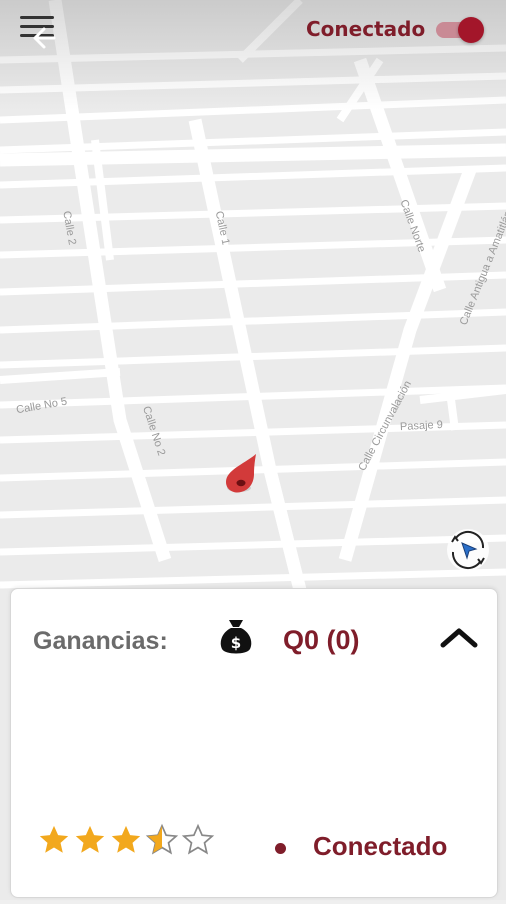 Image resolution: width=506 pixels, height=904 pixels. What do you see at coordinates (321, 640) in the screenshot?
I see `earnings-value: Q0 (0)` at bounding box center [321, 640].